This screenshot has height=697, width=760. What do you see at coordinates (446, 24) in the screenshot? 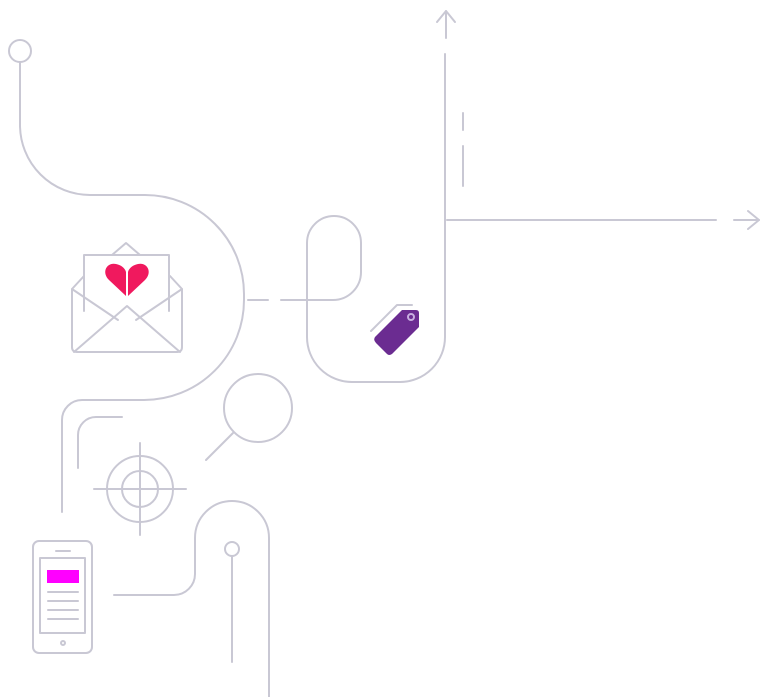
I see `arrow-up-icon` at bounding box center [446, 24].